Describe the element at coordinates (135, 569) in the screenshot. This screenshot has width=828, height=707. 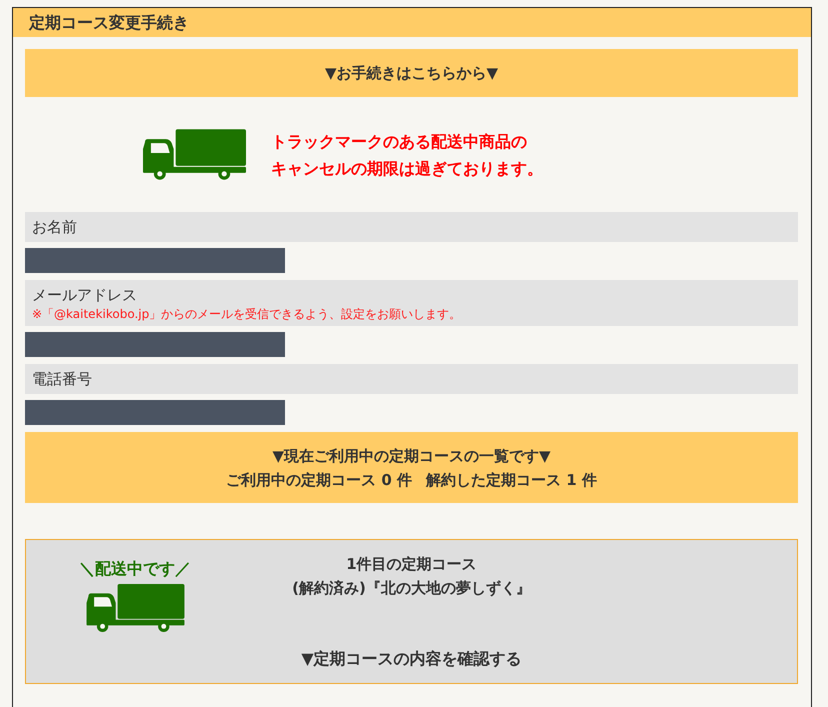
I see `in-transit-label: ＼配送中です／` at that location.